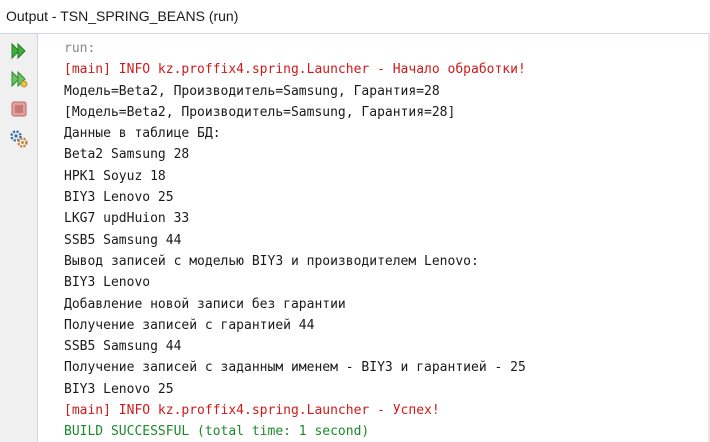 The image size is (710, 442). I want to click on console-line: BIY3 Lenovo, so click(107, 283).